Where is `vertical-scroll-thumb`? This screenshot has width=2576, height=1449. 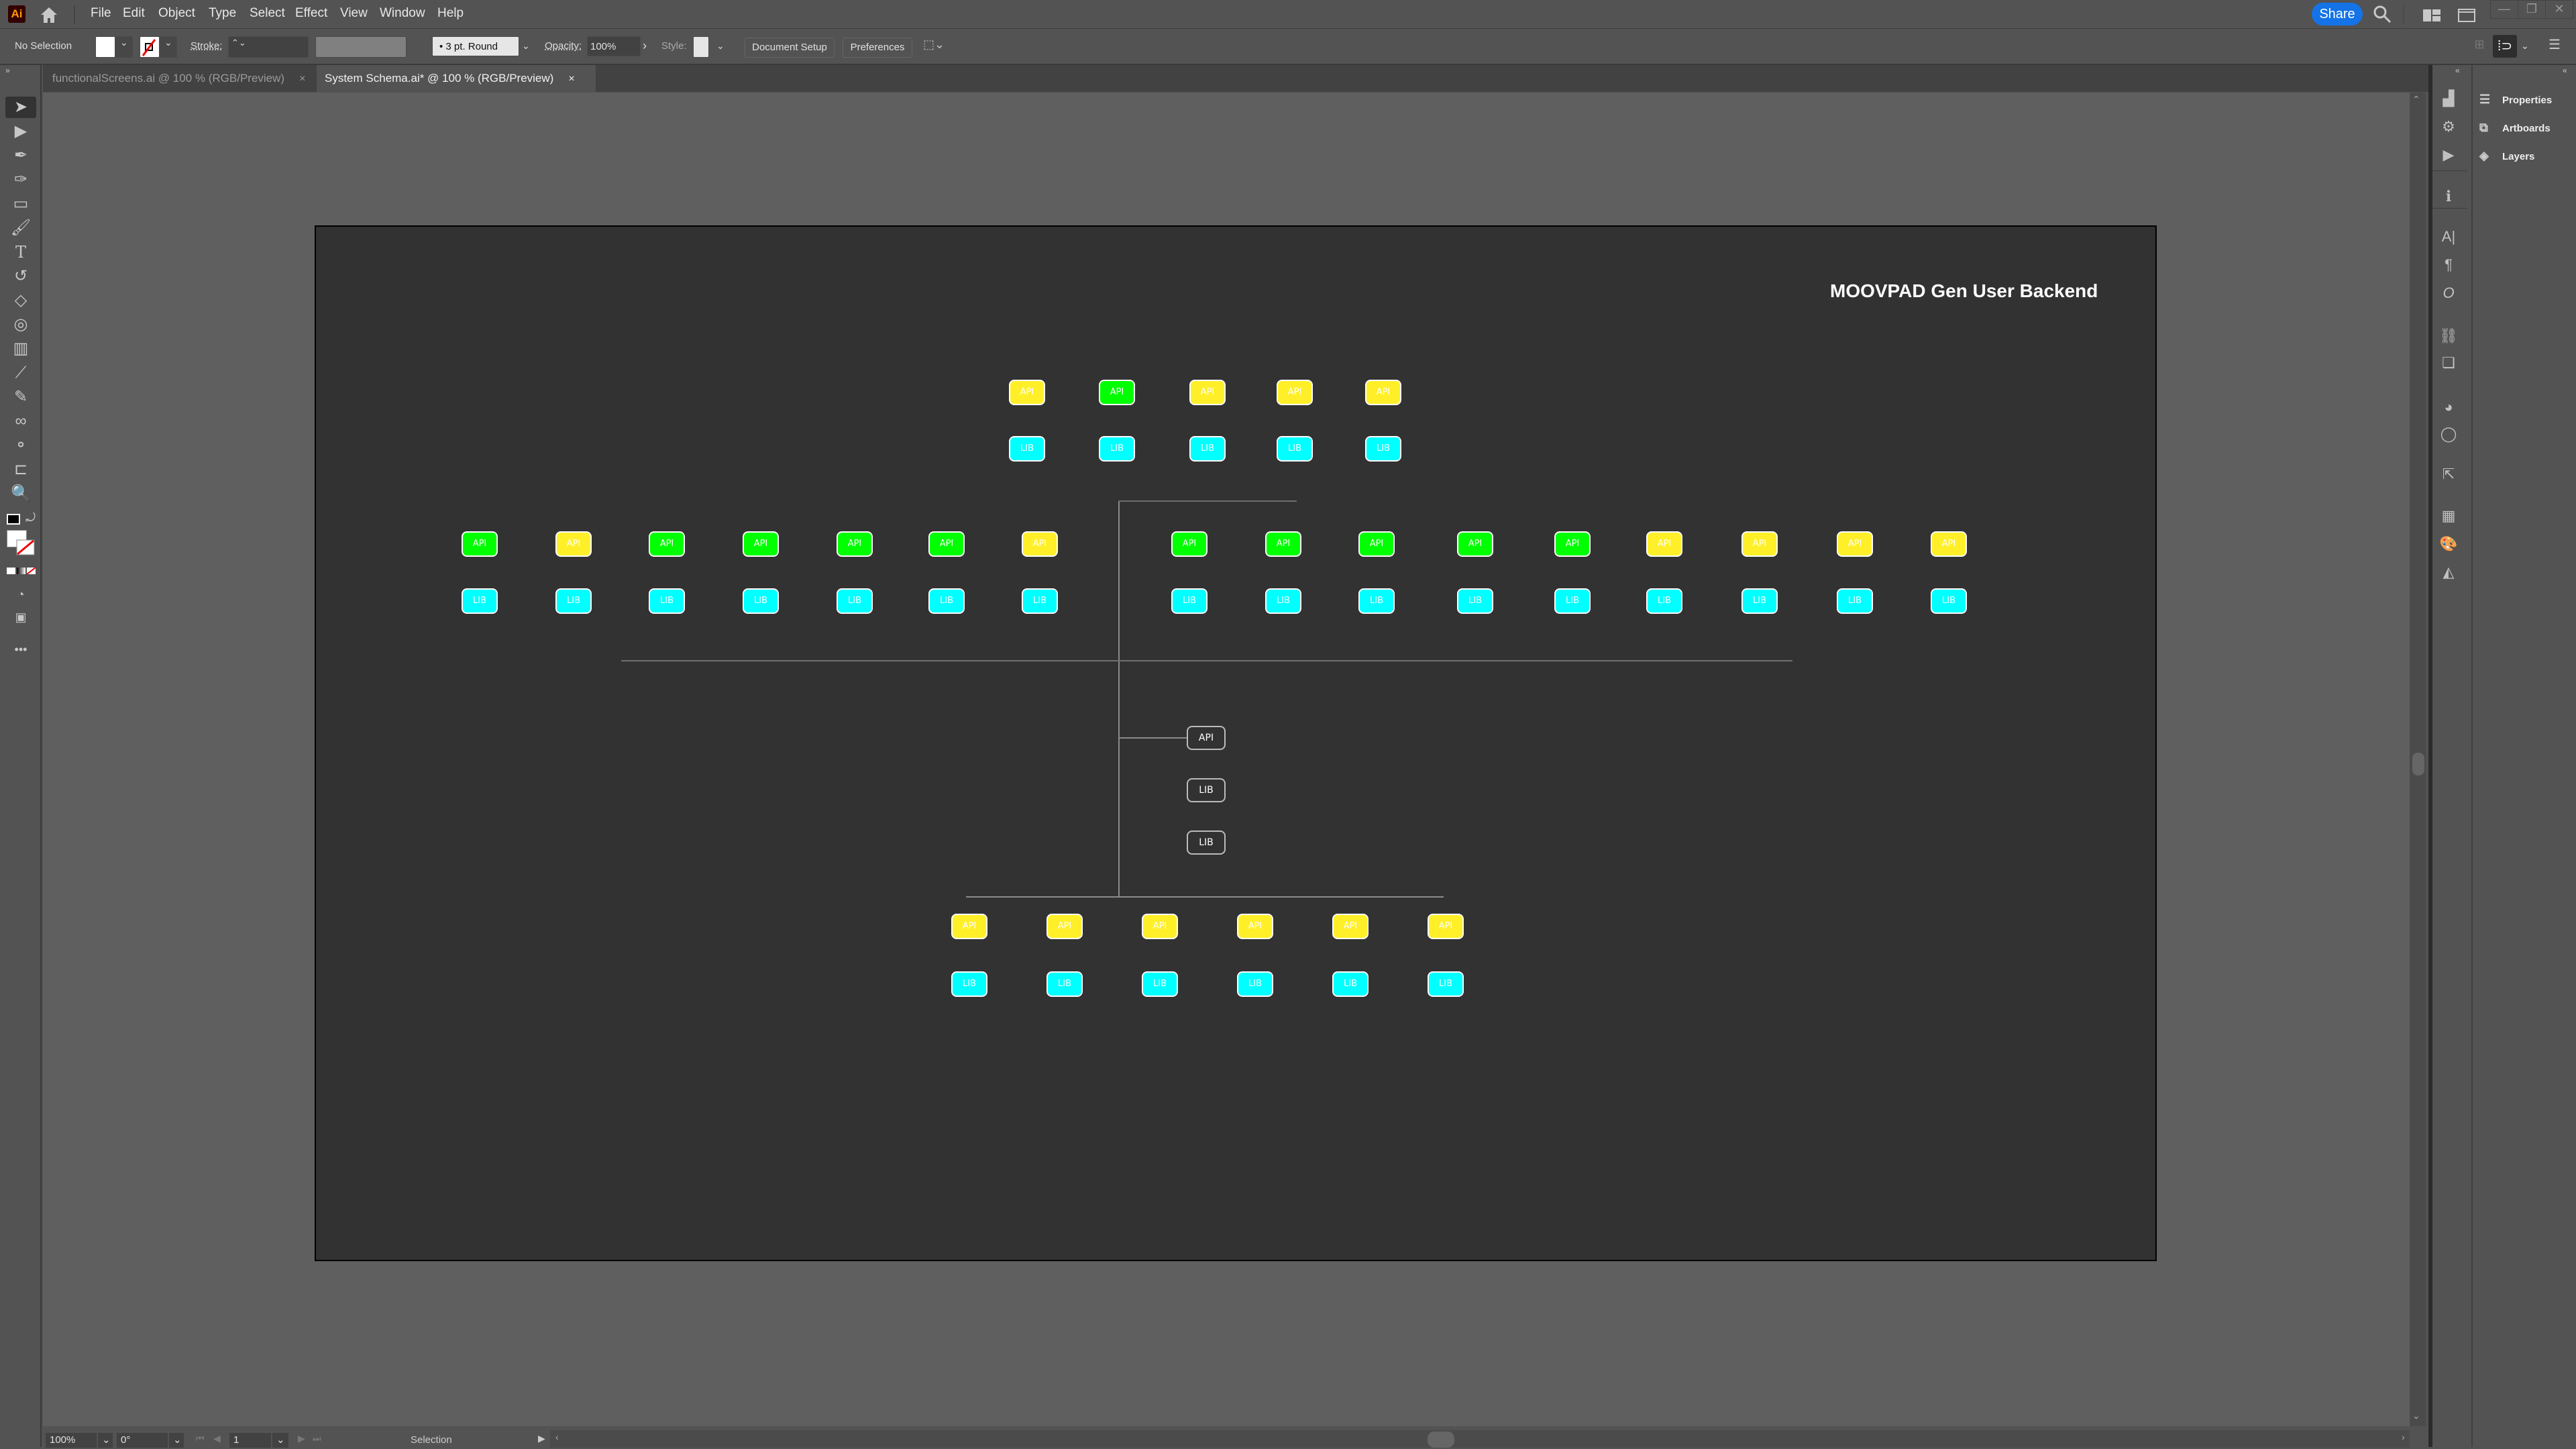
vertical-scroll-thumb is located at coordinates (2418, 764).